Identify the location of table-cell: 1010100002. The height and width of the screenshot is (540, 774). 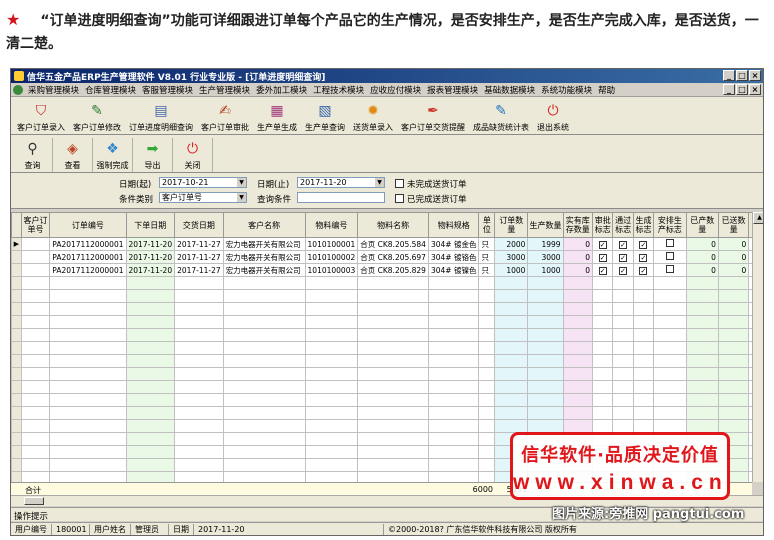
(331, 257).